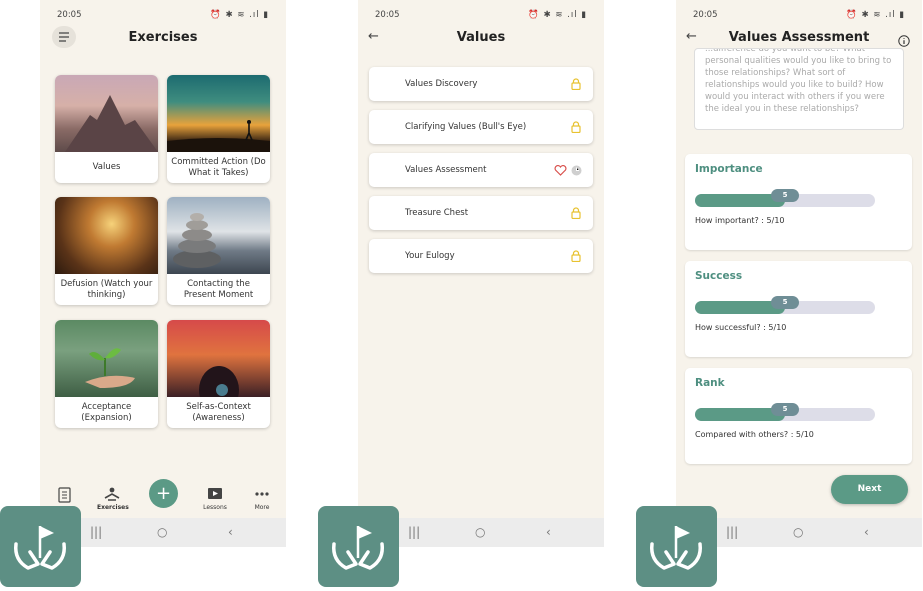 The height and width of the screenshot is (591, 923). Describe the element at coordinates (446, 170) in the screenshot. I see `list-item-label: Values Assessment` at that location.